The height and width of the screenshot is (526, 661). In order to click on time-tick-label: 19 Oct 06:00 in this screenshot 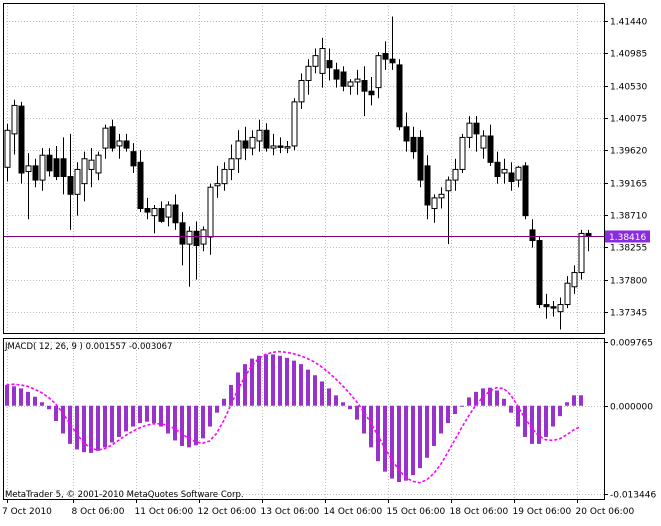, I will do `click(542, 512)`.